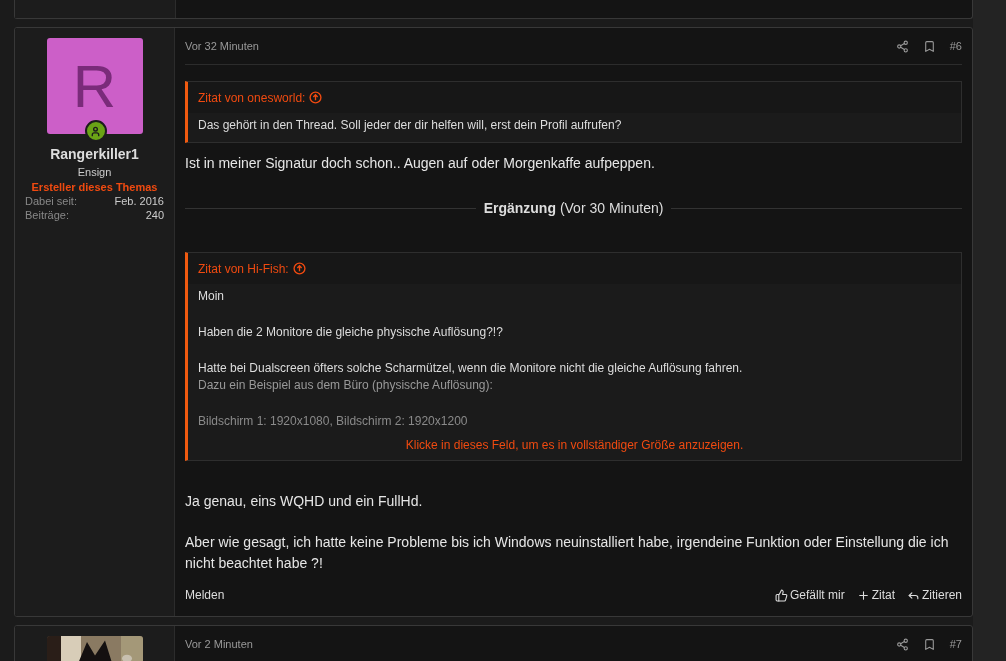 This screenshot has width=1006, height=661. I want to click on post-text: Ist in meiner Signatur doch schon.. Augen auf oder Morgenkaffe aufpeppen., so click(420, 163).